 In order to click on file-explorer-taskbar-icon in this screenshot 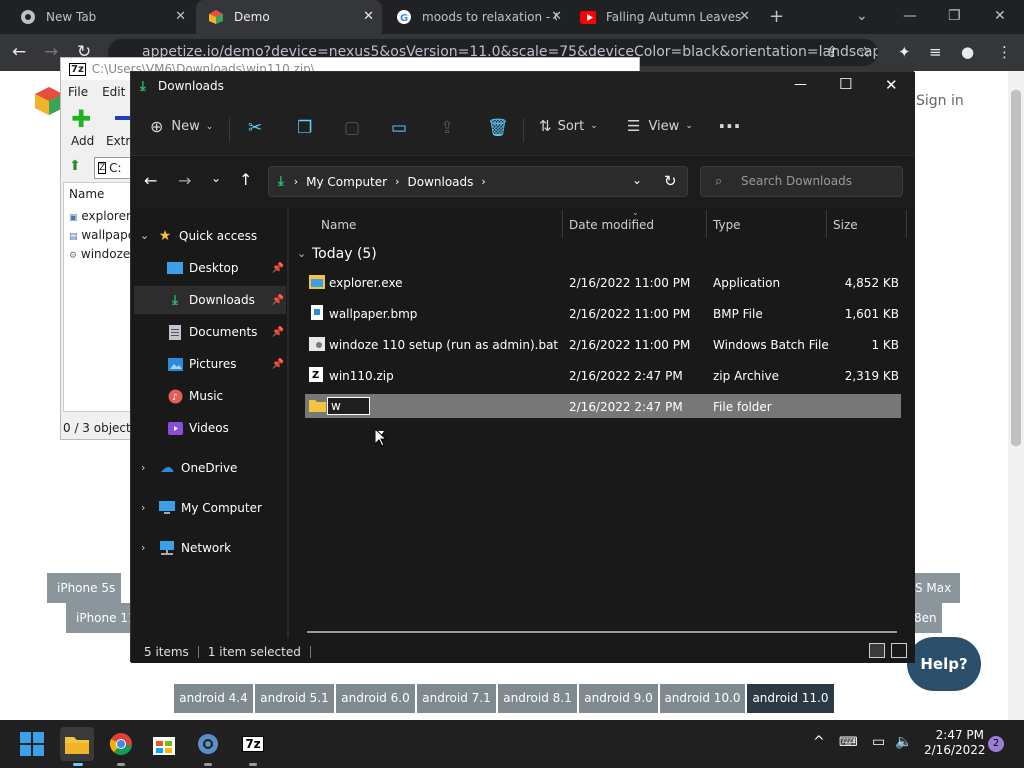, I will do `click(77, 744)`.